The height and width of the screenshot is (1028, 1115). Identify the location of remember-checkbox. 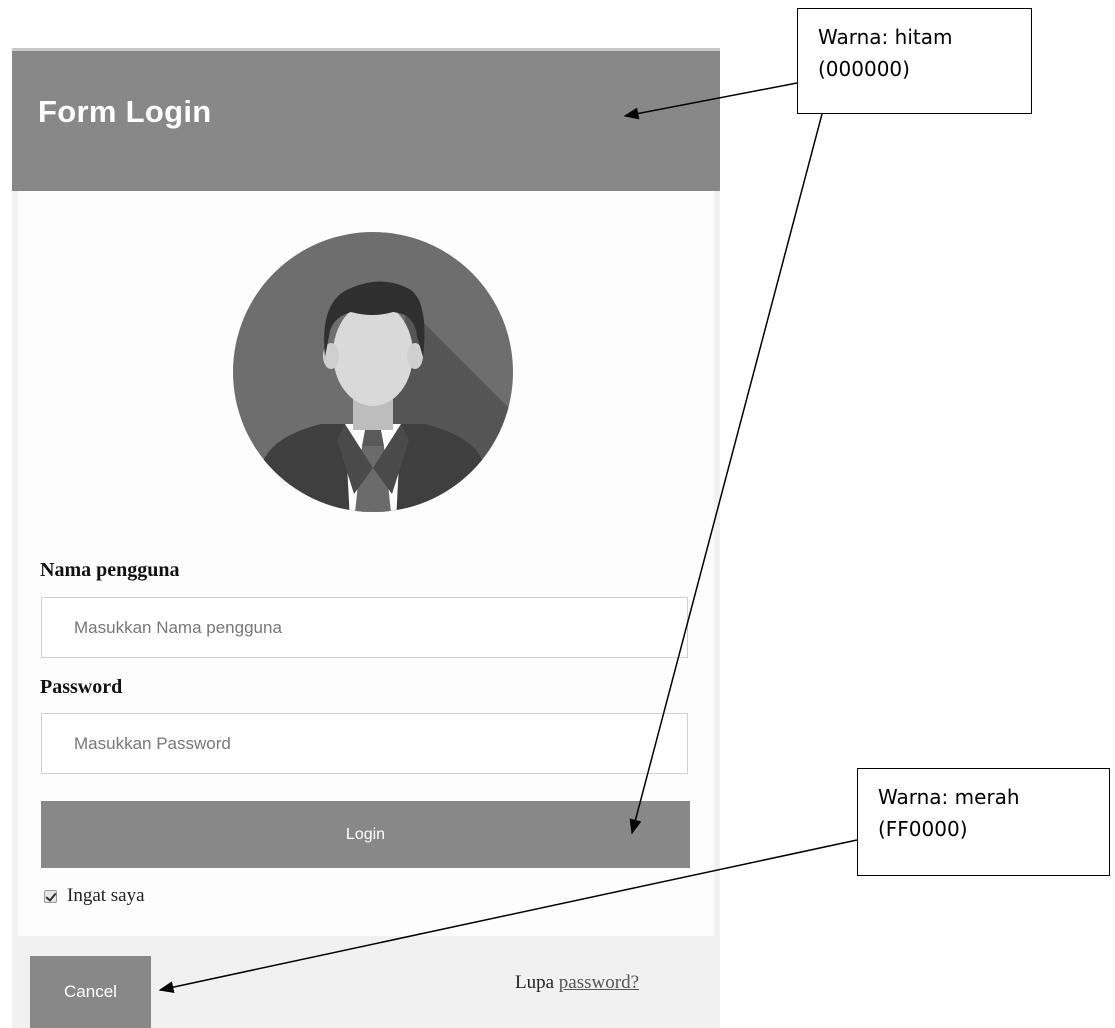
(50, 896).